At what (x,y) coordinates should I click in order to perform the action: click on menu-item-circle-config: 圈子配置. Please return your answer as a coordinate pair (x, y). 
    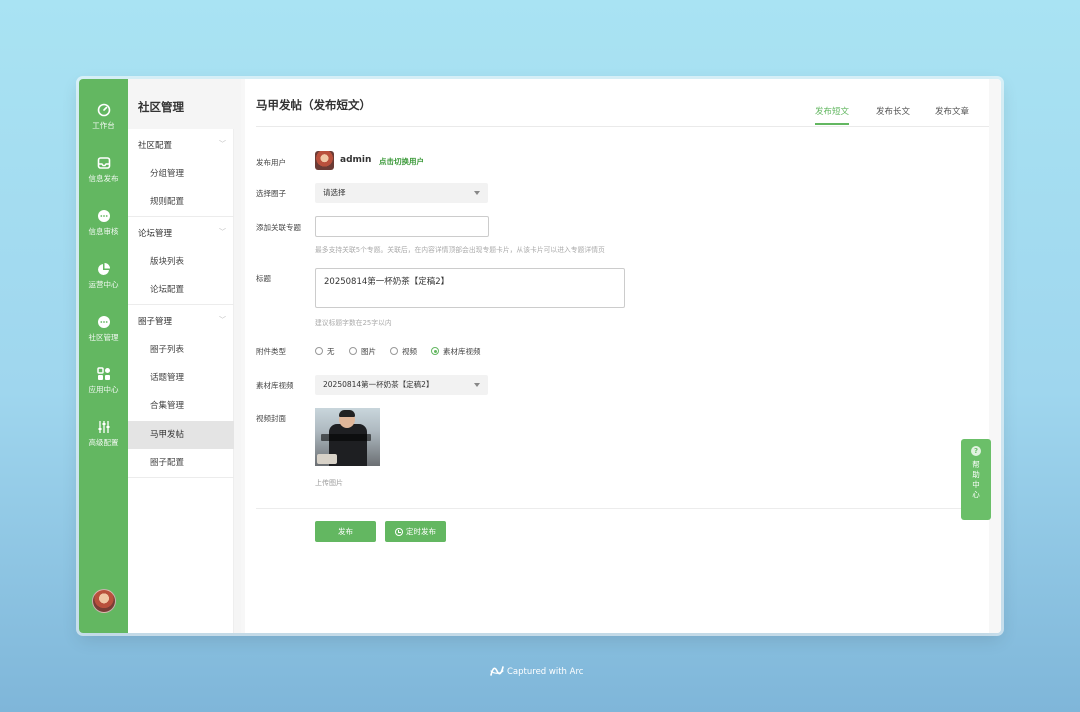
    Looking at the image, I should click on (181, 463).